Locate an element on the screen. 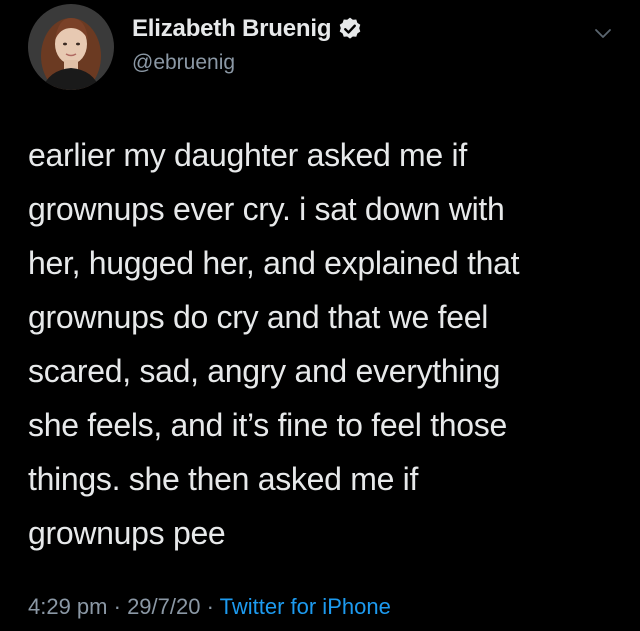  tweet-date: 29/7/20 is located at coordinates (163, 606).